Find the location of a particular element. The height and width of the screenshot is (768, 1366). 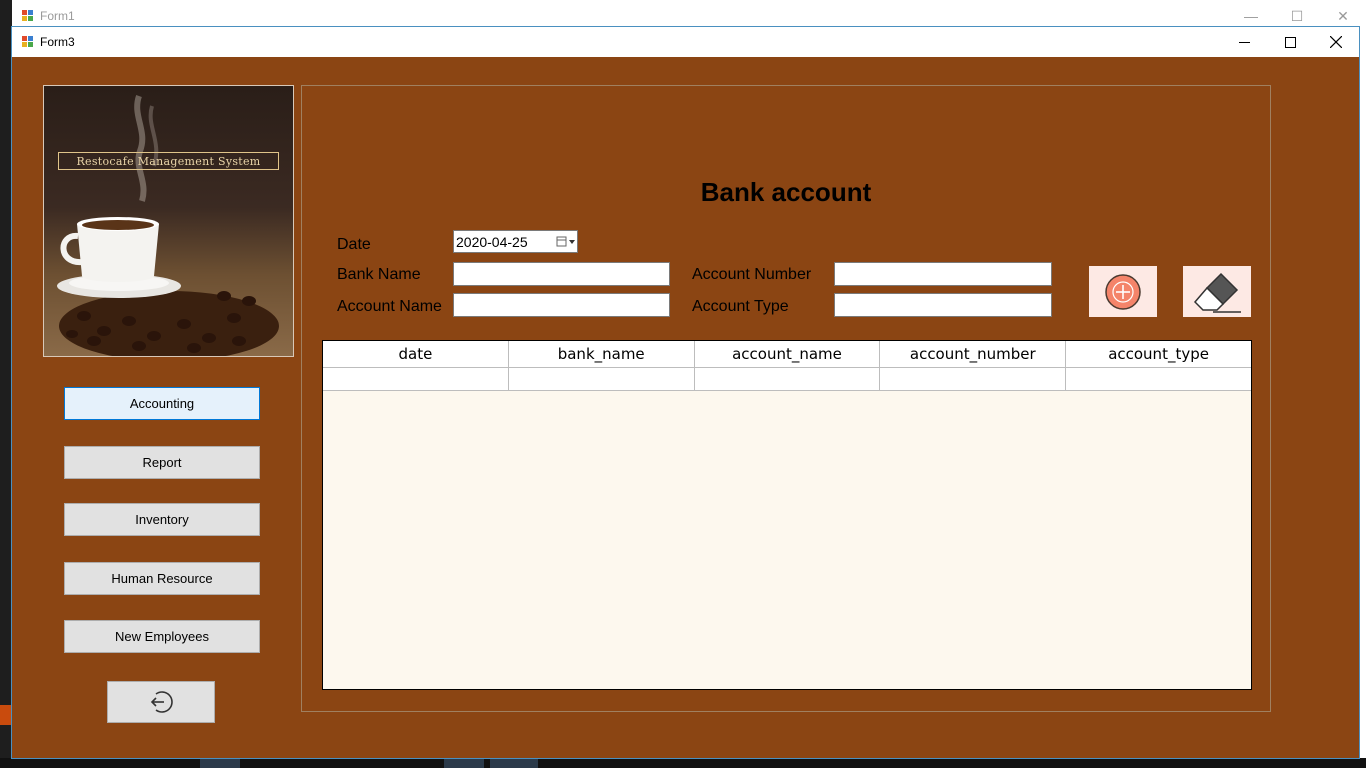

date-label: Date is located at coordinates (354, 244).